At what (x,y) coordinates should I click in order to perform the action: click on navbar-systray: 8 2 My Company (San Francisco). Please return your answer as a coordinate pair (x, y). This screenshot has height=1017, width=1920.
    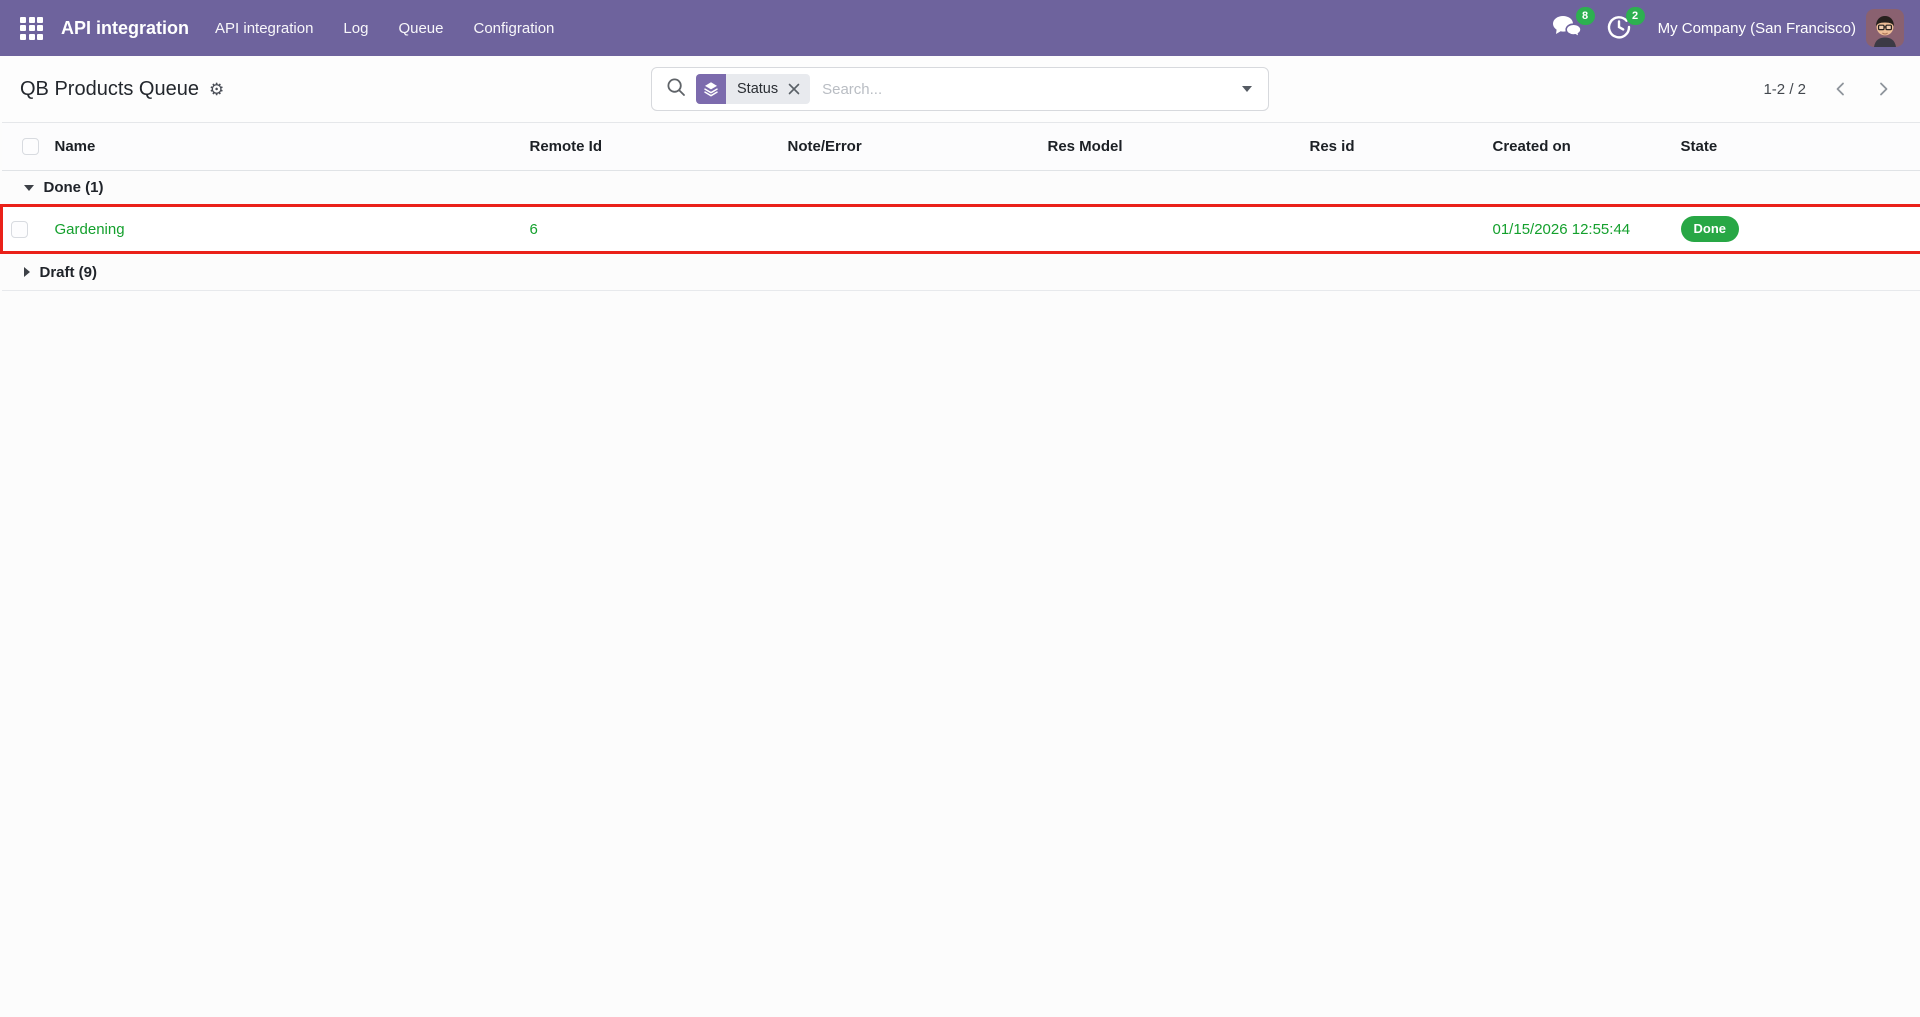
    Looking at the image, I should click on (1722, 28).